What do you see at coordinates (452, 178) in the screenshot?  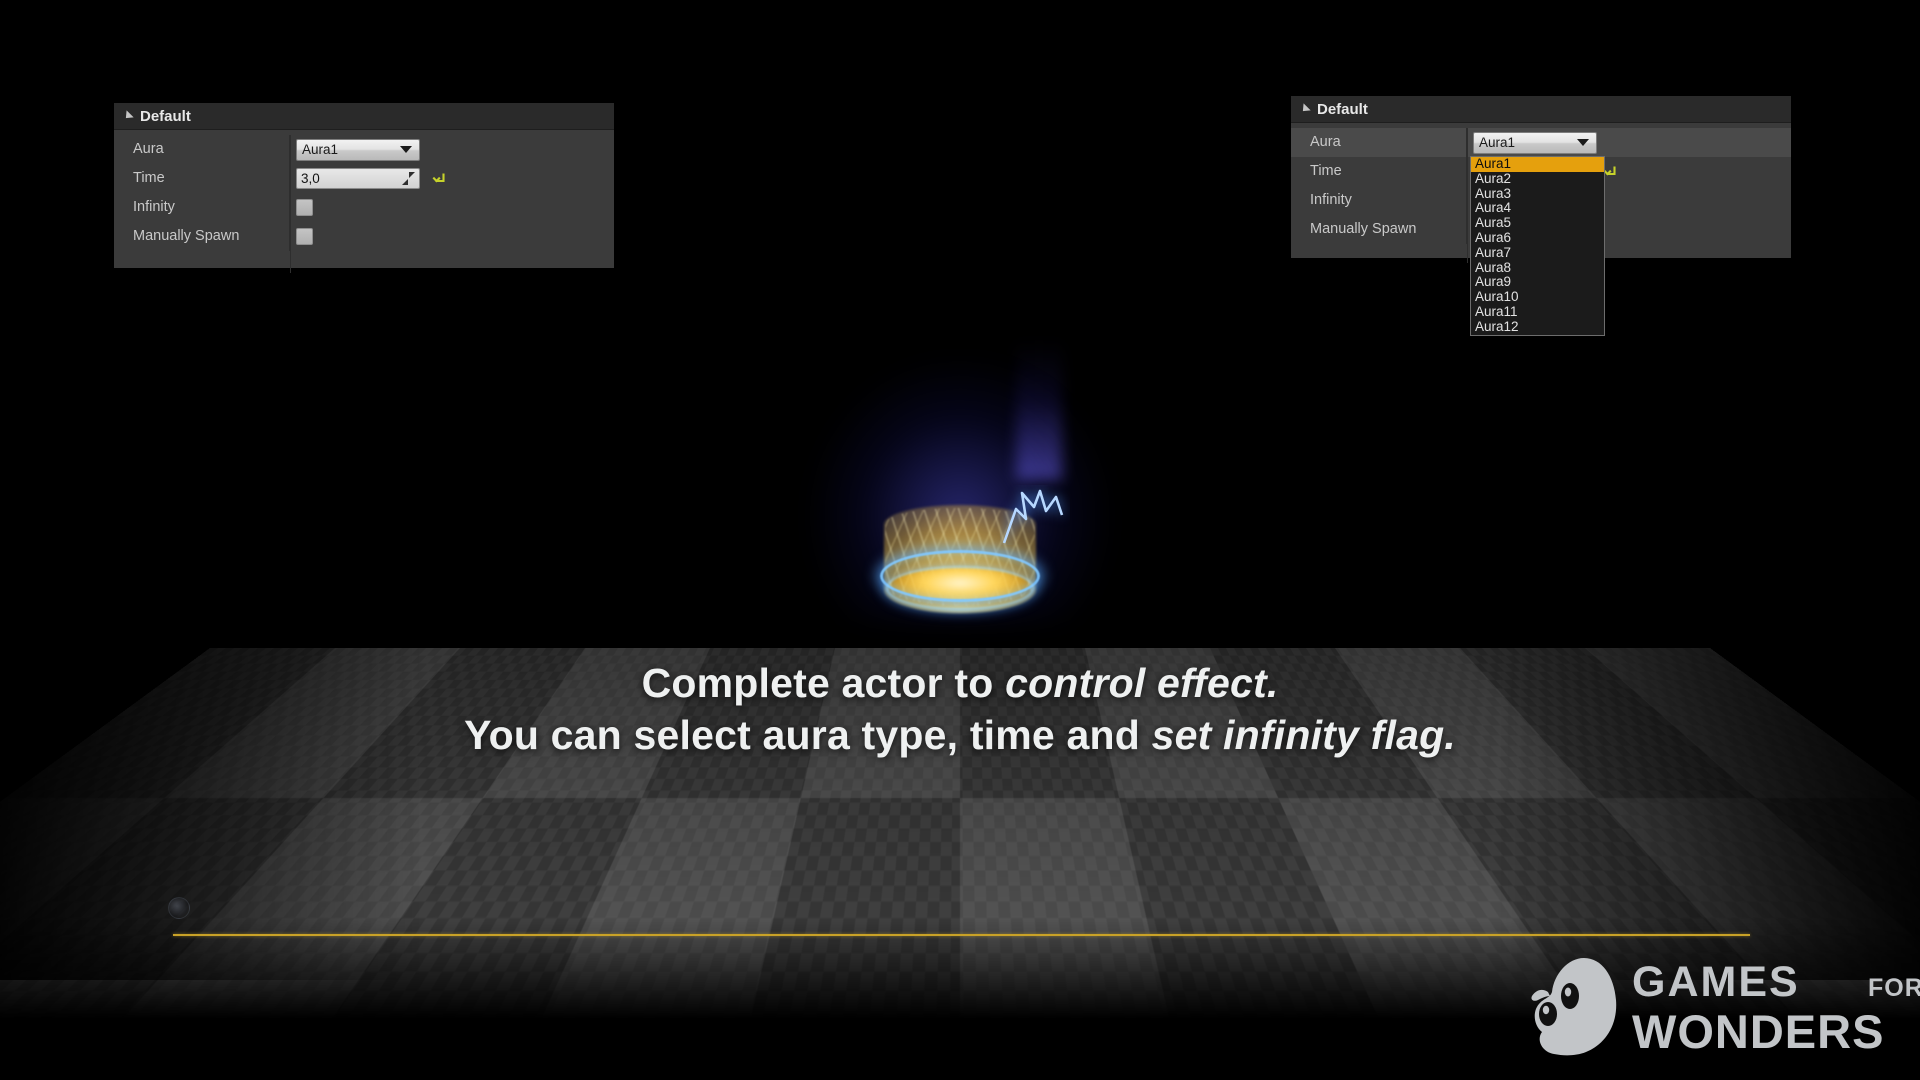 I see `property-value-time-left: 3,0` at bounding box center [452, 178].